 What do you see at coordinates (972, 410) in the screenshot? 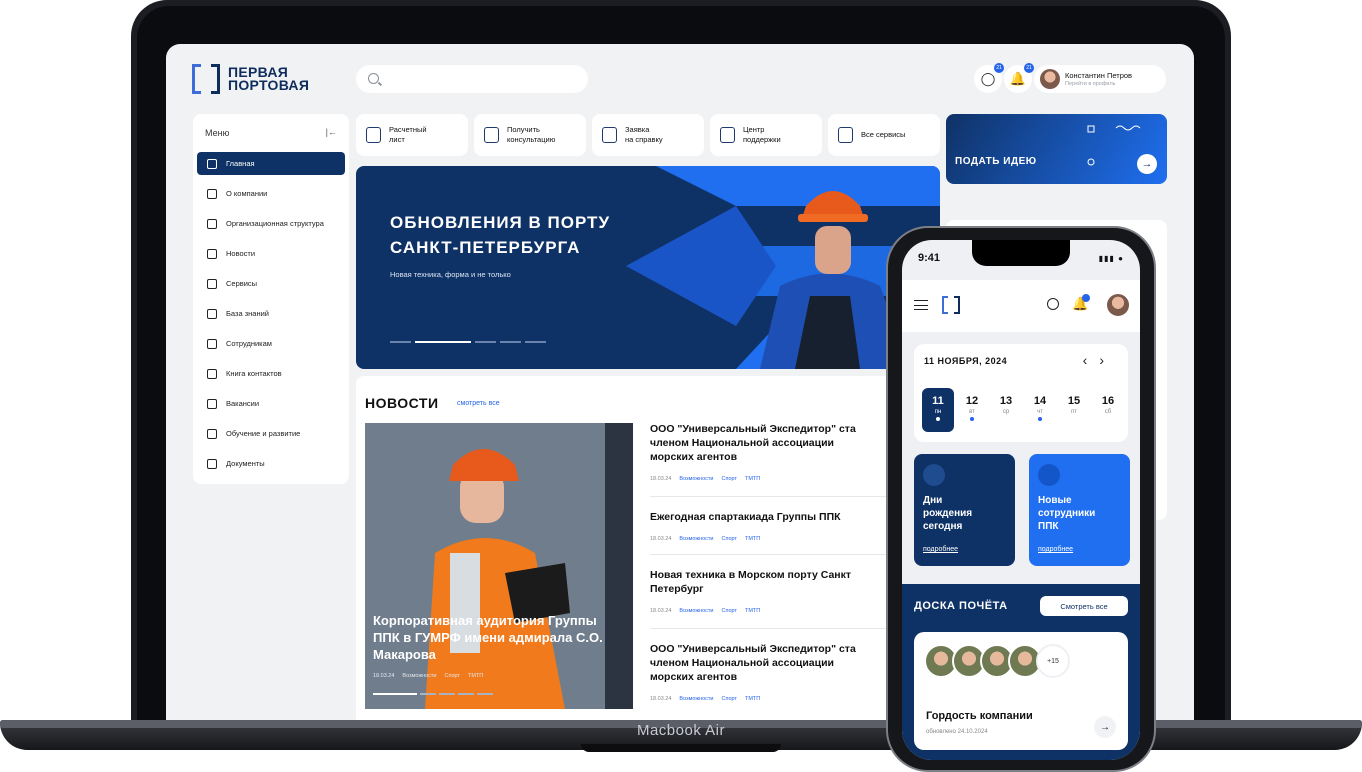
I see `calendar-day: 12 вт` at bounding box center [972, 410].